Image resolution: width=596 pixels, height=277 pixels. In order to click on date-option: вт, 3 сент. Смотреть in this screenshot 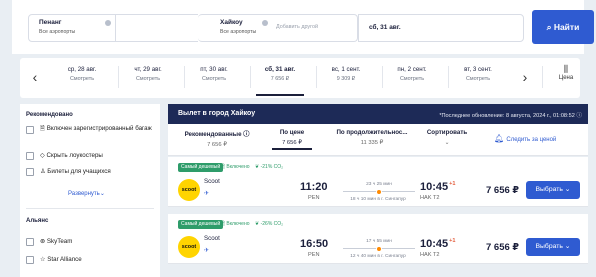, I will do `click(478, 80)`.